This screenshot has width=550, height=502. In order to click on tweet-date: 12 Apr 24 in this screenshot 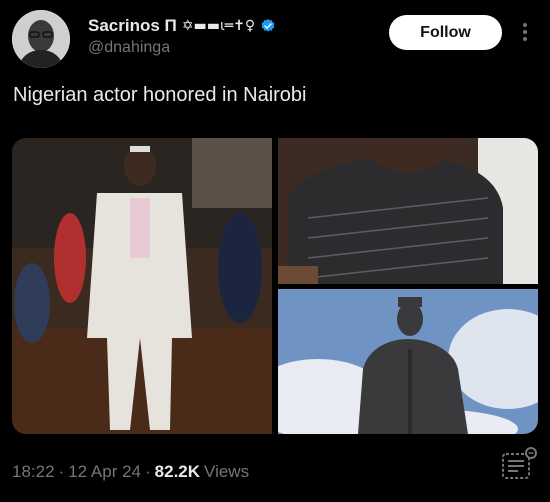, I will do `click(104, 472)`.